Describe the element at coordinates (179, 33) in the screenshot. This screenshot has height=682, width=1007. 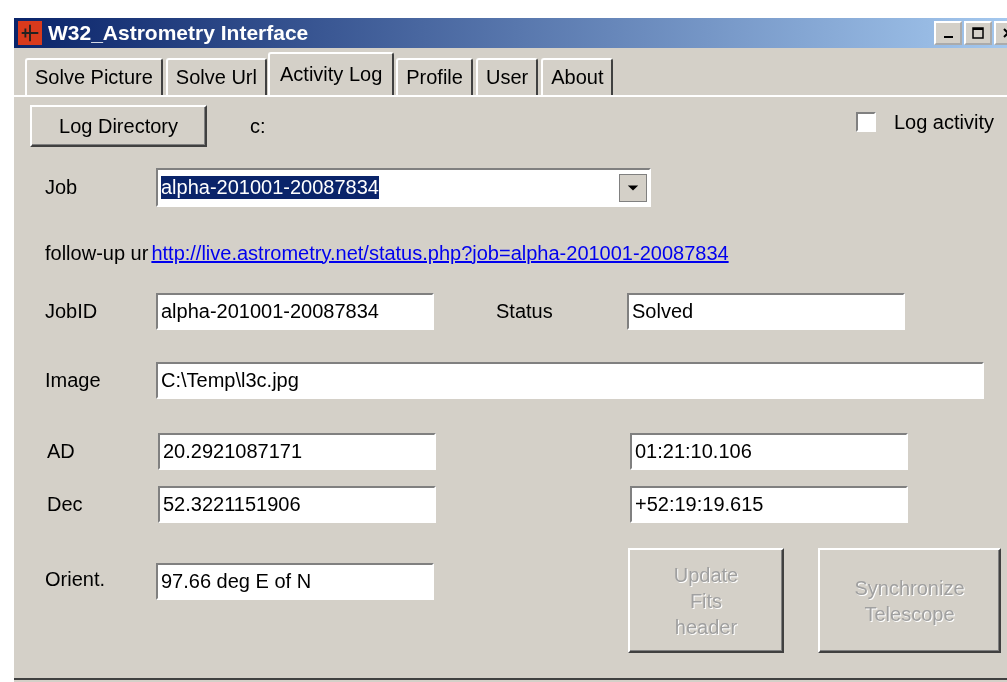
I see `window-title: W32_Astrometry Interface` at that location.